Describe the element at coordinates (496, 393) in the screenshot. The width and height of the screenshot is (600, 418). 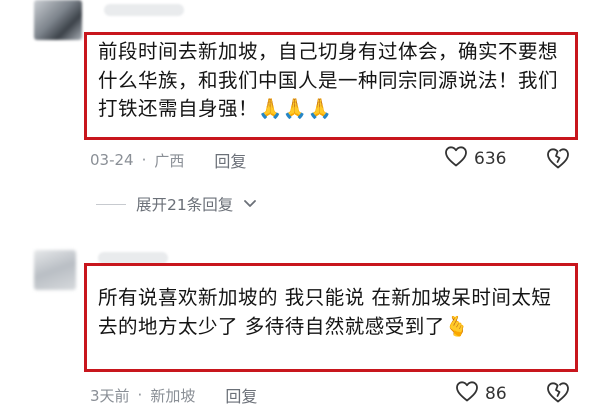
I see `like-count: 86` at that location.